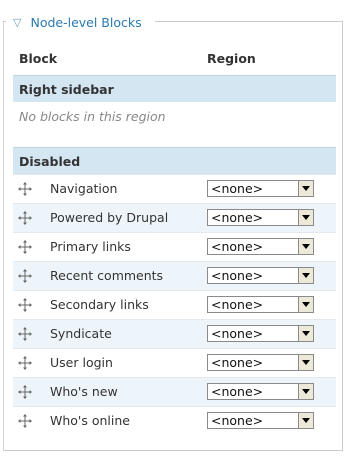 The image size is (352, 461). Describe the element at coordinates (38, 58) in the screenshot. I see `column-header-block: Block` at that location.